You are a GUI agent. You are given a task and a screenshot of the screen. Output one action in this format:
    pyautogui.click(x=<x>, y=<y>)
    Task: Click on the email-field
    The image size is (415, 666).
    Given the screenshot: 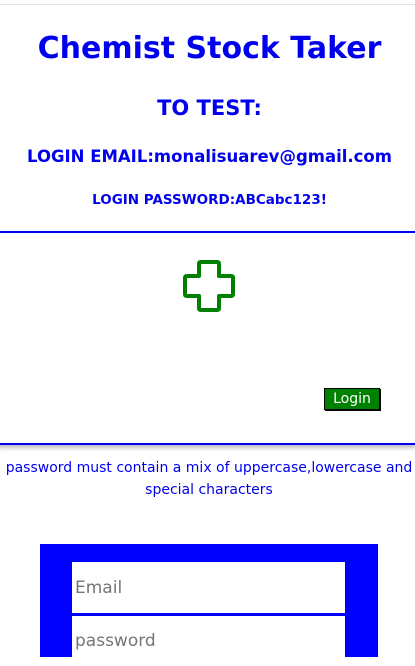 What is the action you would take?
    pyautogui.click(x=208, y=587)
    